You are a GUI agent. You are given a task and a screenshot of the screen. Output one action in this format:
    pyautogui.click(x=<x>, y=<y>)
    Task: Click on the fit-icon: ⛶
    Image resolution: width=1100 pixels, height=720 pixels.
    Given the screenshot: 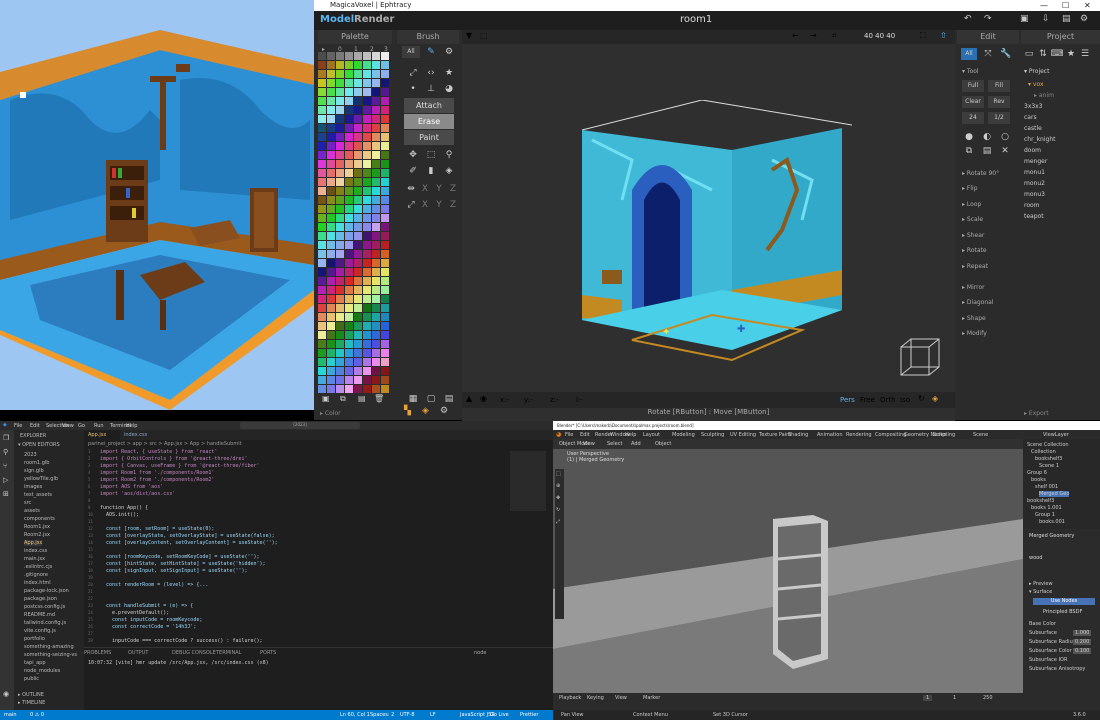 What is the action you would take?
    pyautogui.click(x=923, y=36)
    